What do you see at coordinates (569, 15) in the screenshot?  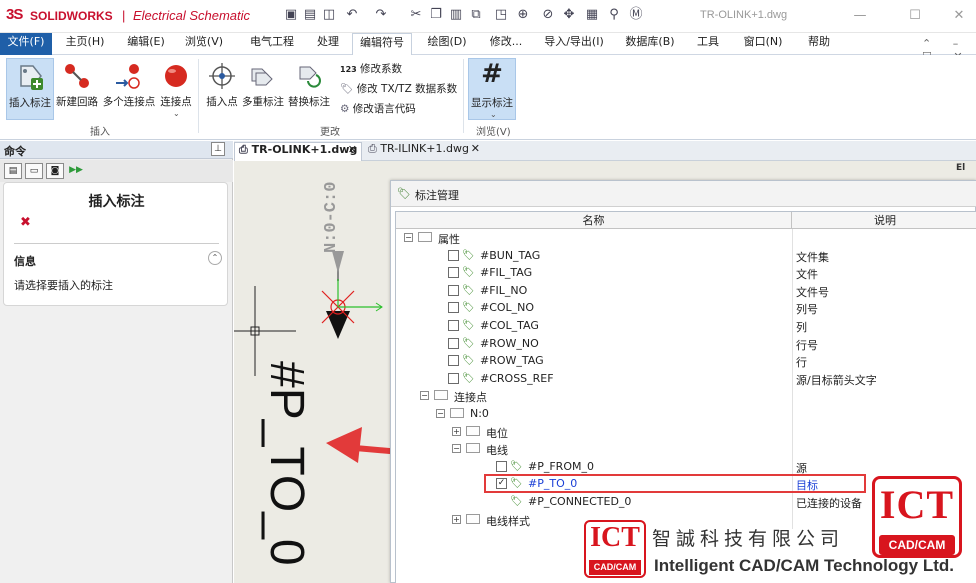 I see `pan-icon: ✥` at bounding box center [569, 15].